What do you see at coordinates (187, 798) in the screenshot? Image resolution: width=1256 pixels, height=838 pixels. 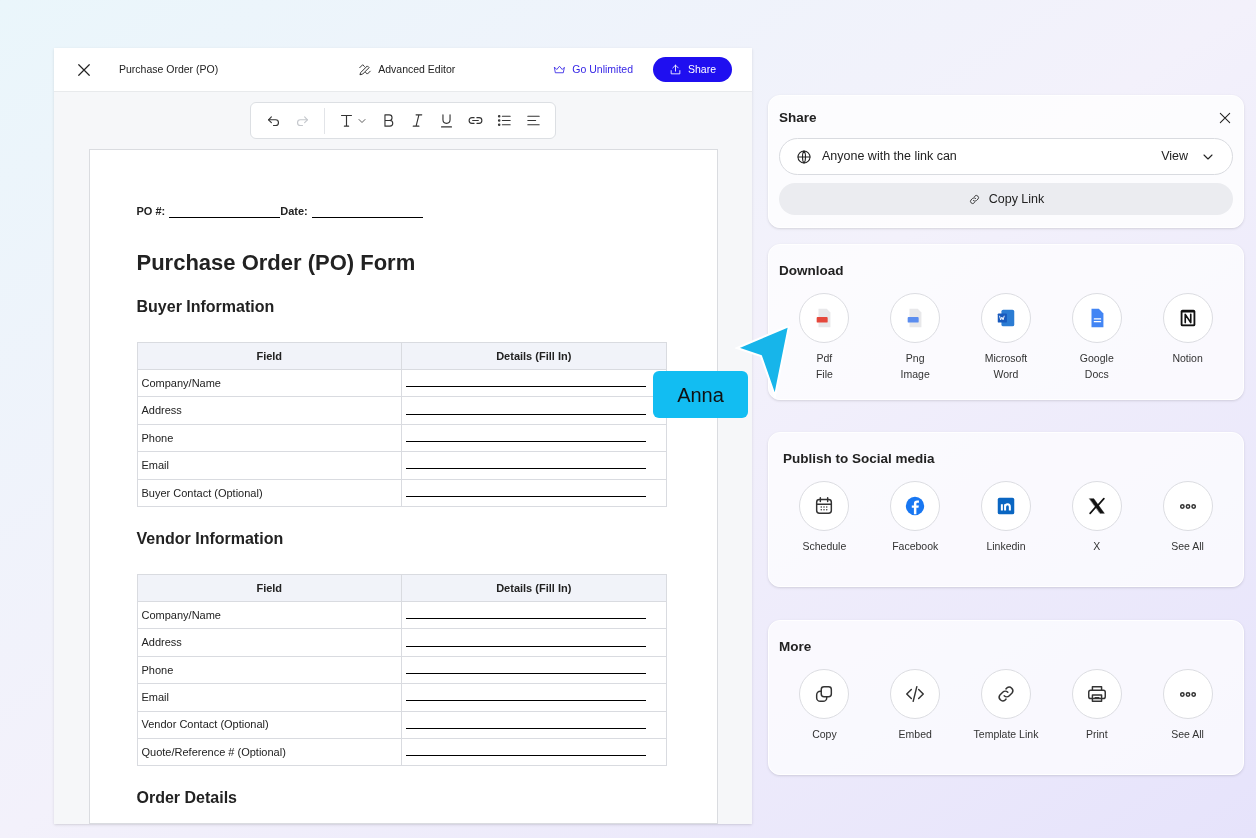 I see `section-heading: Order Details` at bounding box center [187, 798].